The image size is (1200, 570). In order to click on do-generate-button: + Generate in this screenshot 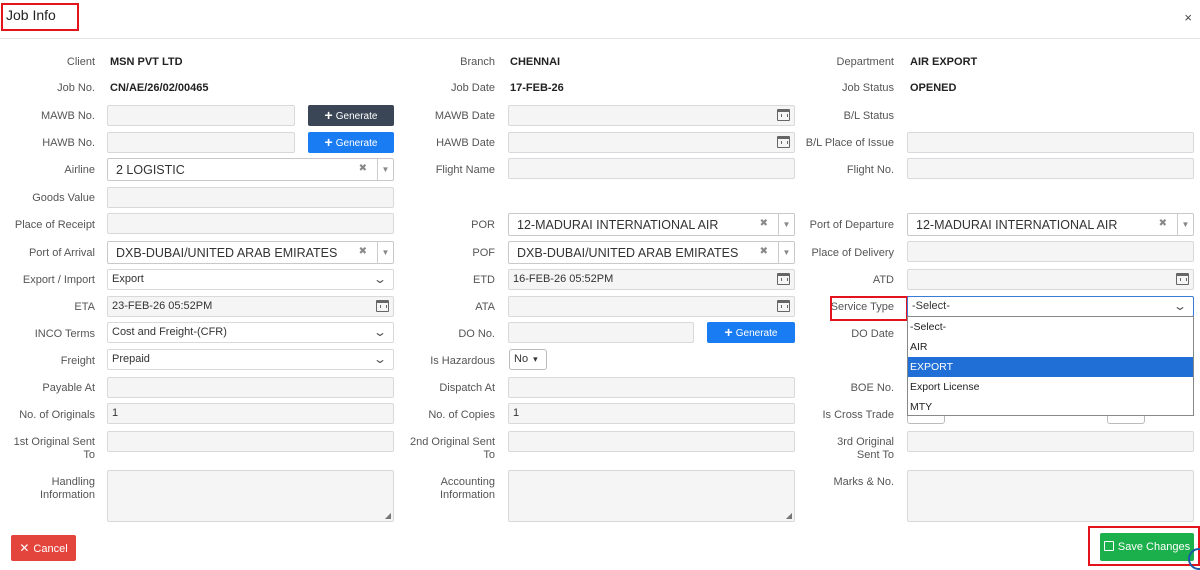, I will do `click(751, 332)`.